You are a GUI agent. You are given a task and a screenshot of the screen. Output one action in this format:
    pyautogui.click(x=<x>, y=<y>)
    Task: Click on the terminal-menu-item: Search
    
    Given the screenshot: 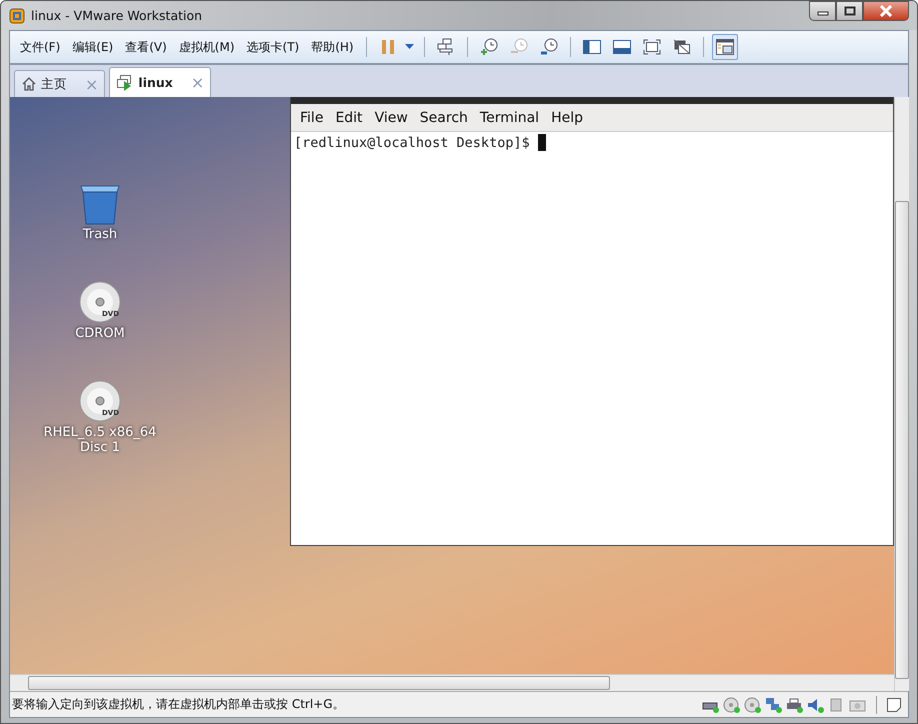 What is the action you would take?
    pyautogui.click(x=443, y=118)
    